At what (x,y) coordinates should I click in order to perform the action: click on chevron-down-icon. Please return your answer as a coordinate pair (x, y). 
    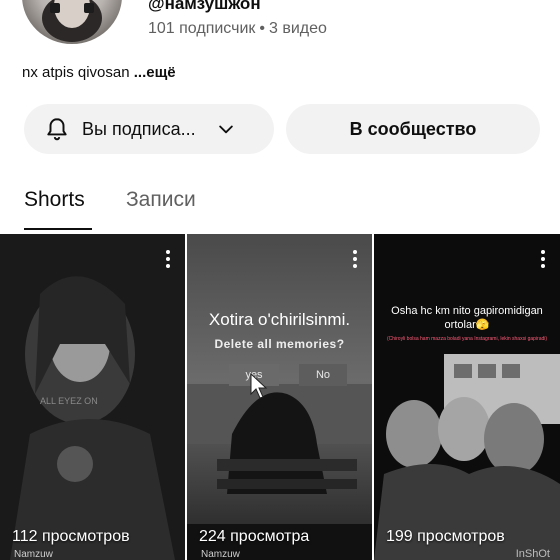
    Looking at the image, I should click on (225, 129).